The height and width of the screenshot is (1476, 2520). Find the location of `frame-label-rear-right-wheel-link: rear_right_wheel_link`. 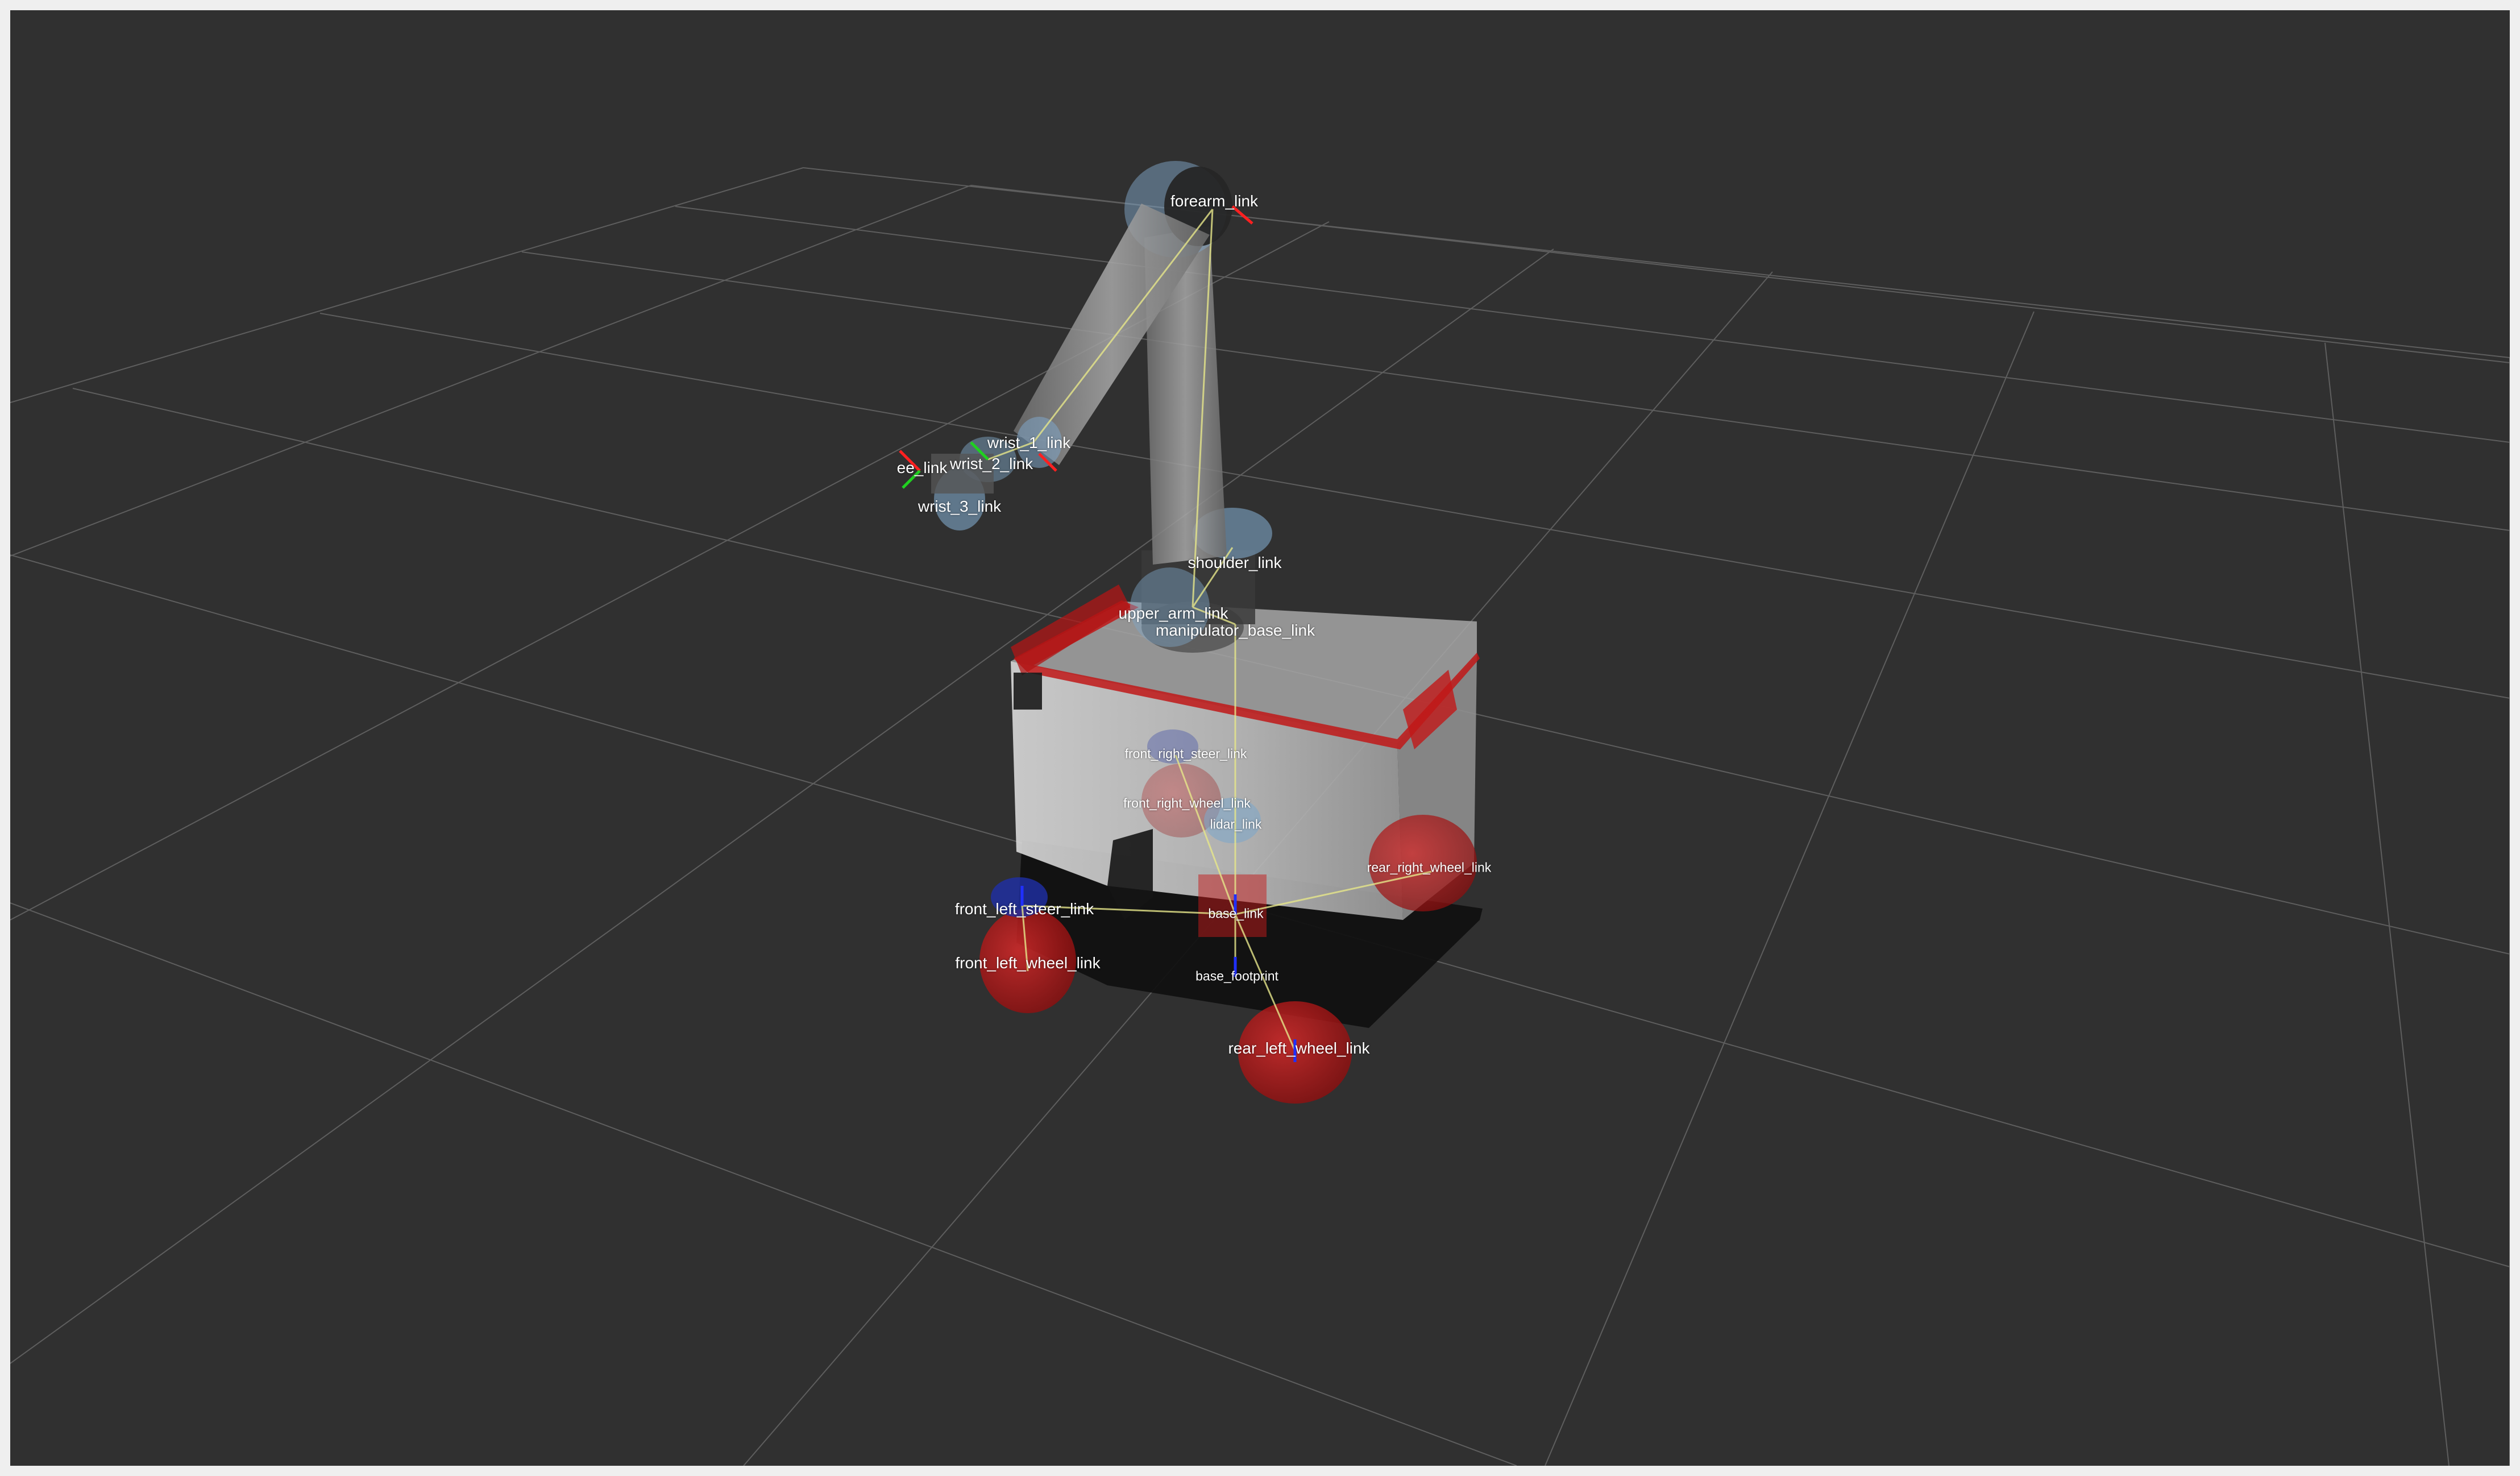

frame-label-rear-right-wheel-link: rear_right_wheel_link is located at coordinates (1429, 867).